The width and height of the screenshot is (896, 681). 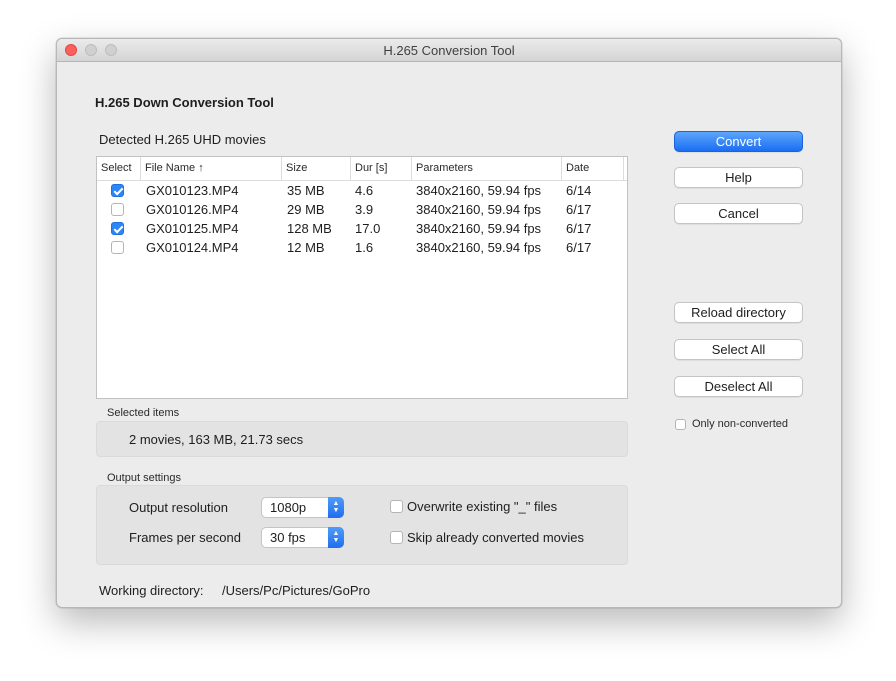 I want to click on frames-per-second-label: Frames per second, so click(x=185, y=537).